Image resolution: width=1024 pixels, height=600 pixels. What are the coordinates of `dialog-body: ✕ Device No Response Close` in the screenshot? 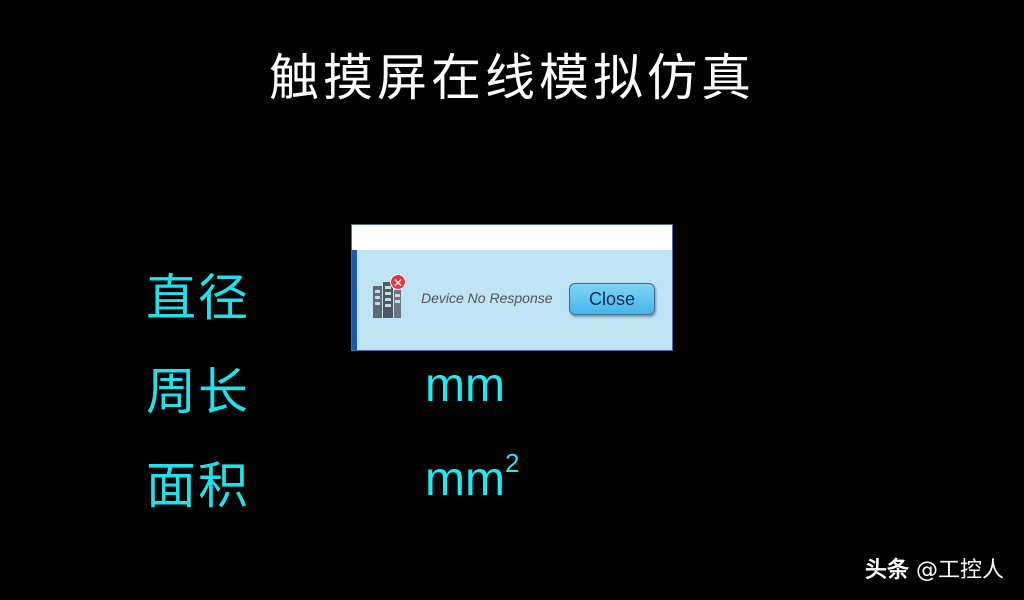 It's located at (512, 300).